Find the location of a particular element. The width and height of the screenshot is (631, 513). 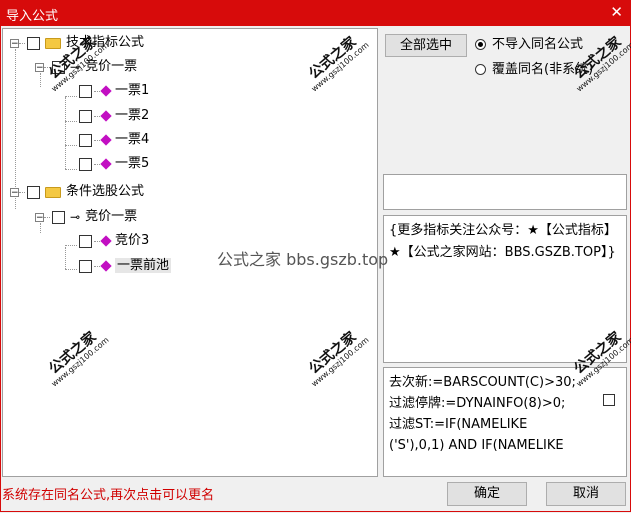

tree-node-bidding: − ⊸ 竞价一票 is located at coordinates (86, 67).